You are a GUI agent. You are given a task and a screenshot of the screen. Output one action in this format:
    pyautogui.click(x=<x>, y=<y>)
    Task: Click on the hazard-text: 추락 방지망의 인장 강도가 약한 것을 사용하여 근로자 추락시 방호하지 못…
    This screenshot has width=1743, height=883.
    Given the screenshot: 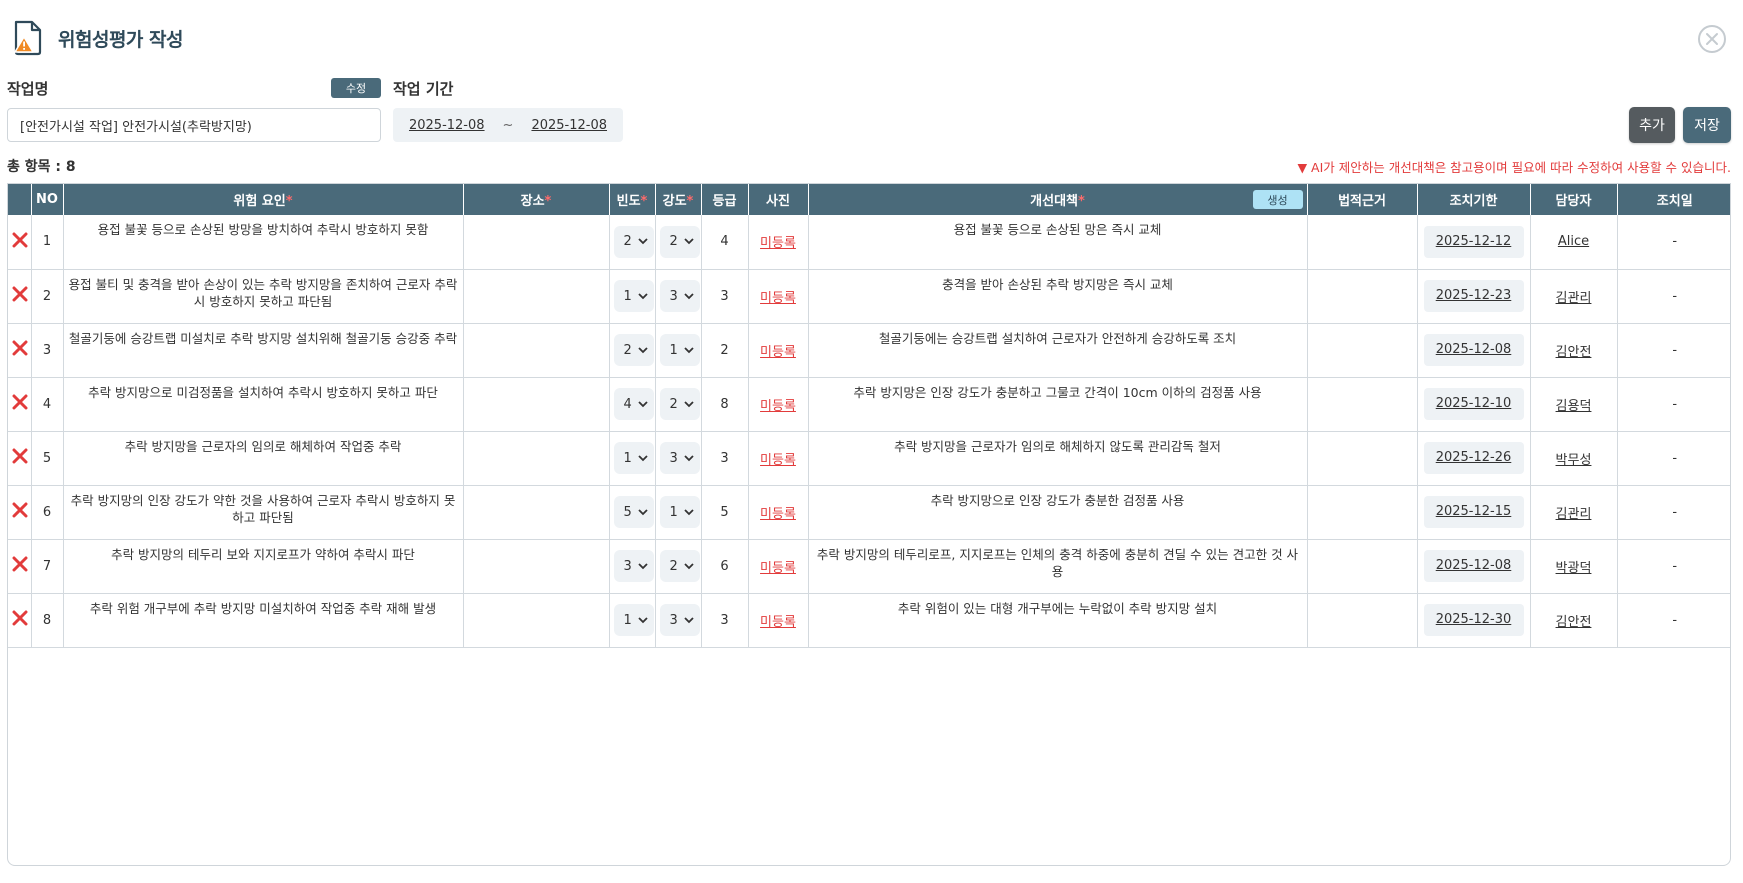 What is the action you would take?
    pyautogui.click(x=263, y=512)
    